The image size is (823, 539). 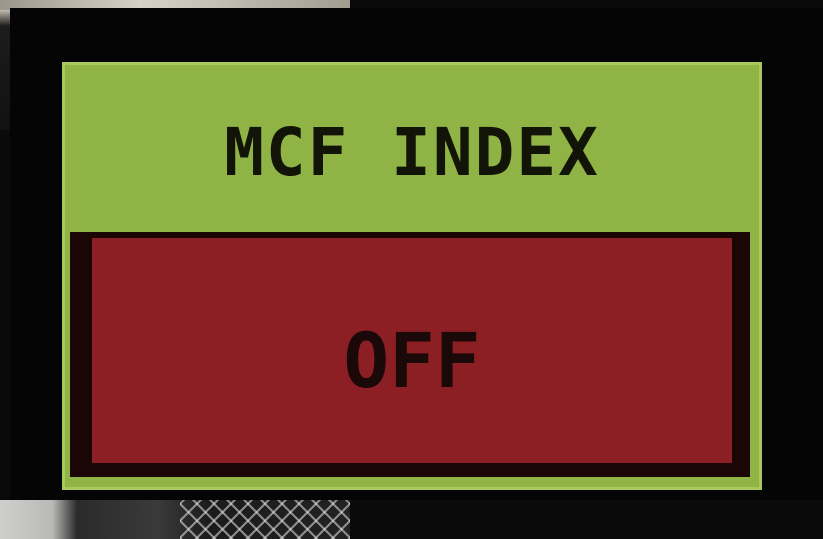 What do you see at coordinates (412, 360) in the screenshot?
I see `status-label: OFF` at bounding box center [412, 360].